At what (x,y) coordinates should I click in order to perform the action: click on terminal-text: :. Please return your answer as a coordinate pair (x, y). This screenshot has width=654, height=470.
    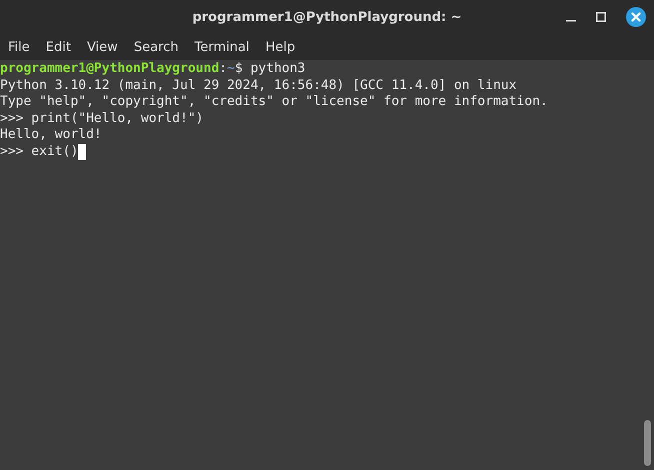
    Looking at the image, I should click on (223, 69).